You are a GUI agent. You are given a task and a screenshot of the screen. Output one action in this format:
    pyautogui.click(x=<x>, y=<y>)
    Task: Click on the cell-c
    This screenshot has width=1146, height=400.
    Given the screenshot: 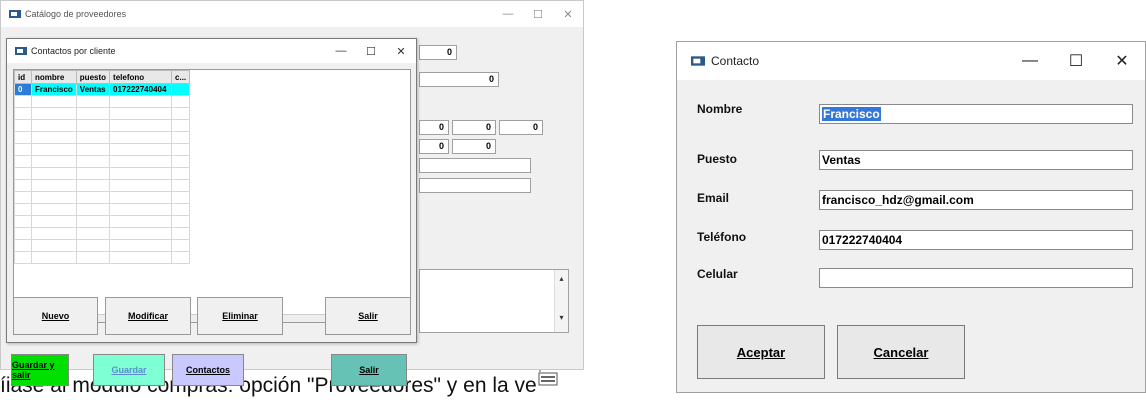 What is the action you would take?
    pyautogui.click(x=181, y=89)
    